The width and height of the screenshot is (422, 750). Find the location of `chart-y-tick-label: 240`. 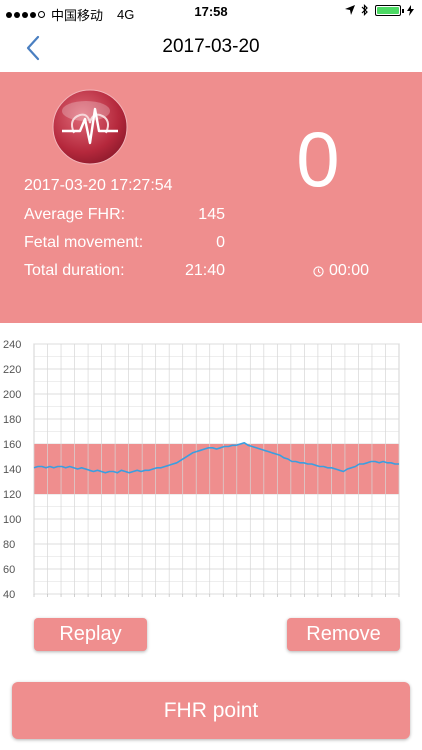

chart-y-tick-label: 240 is located at coordinates (12, 345).